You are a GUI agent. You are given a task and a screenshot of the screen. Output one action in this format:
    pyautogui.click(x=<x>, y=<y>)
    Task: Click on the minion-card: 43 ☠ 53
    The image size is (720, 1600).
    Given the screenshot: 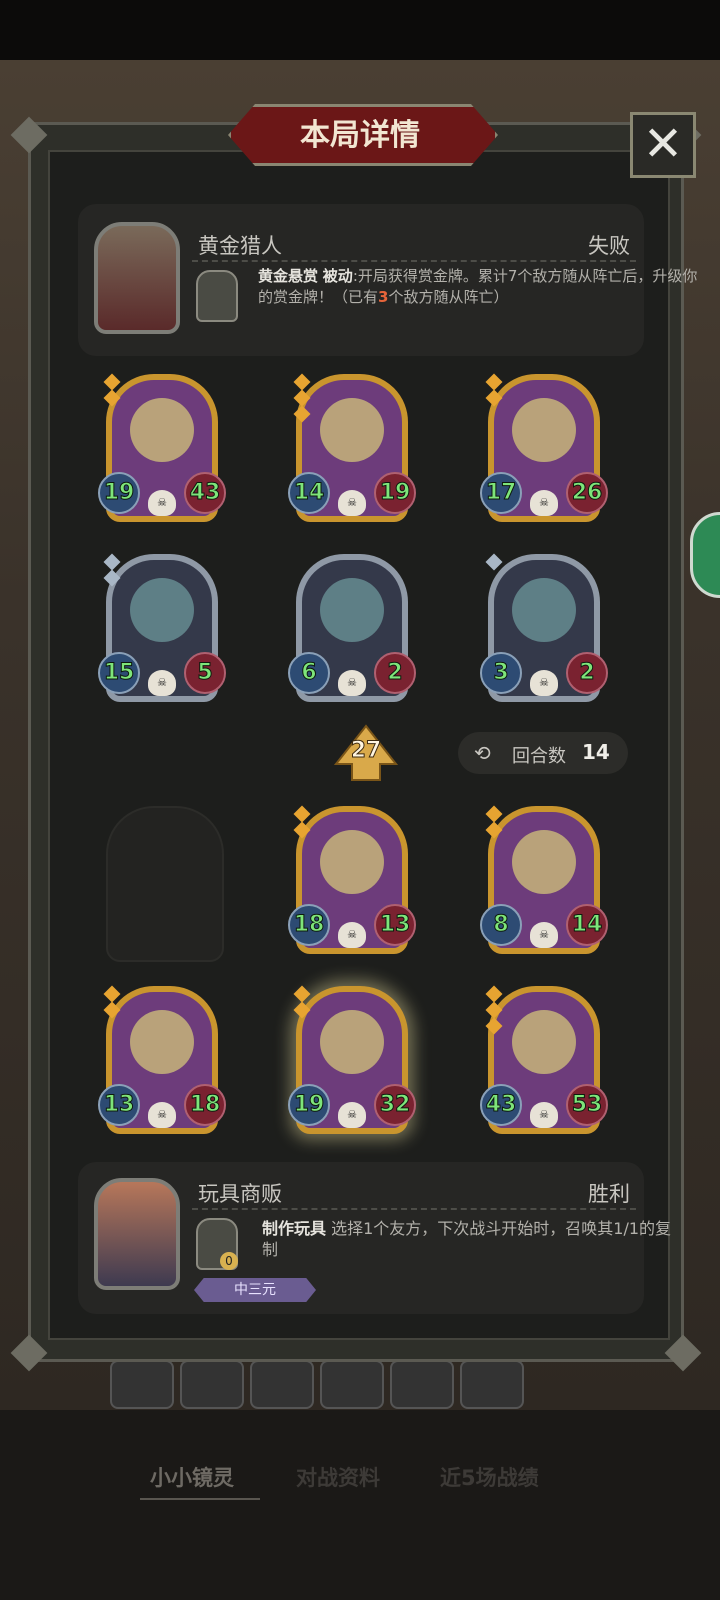 What is the action you would take?
    pyautogui.click(x=544, y=1059)
    